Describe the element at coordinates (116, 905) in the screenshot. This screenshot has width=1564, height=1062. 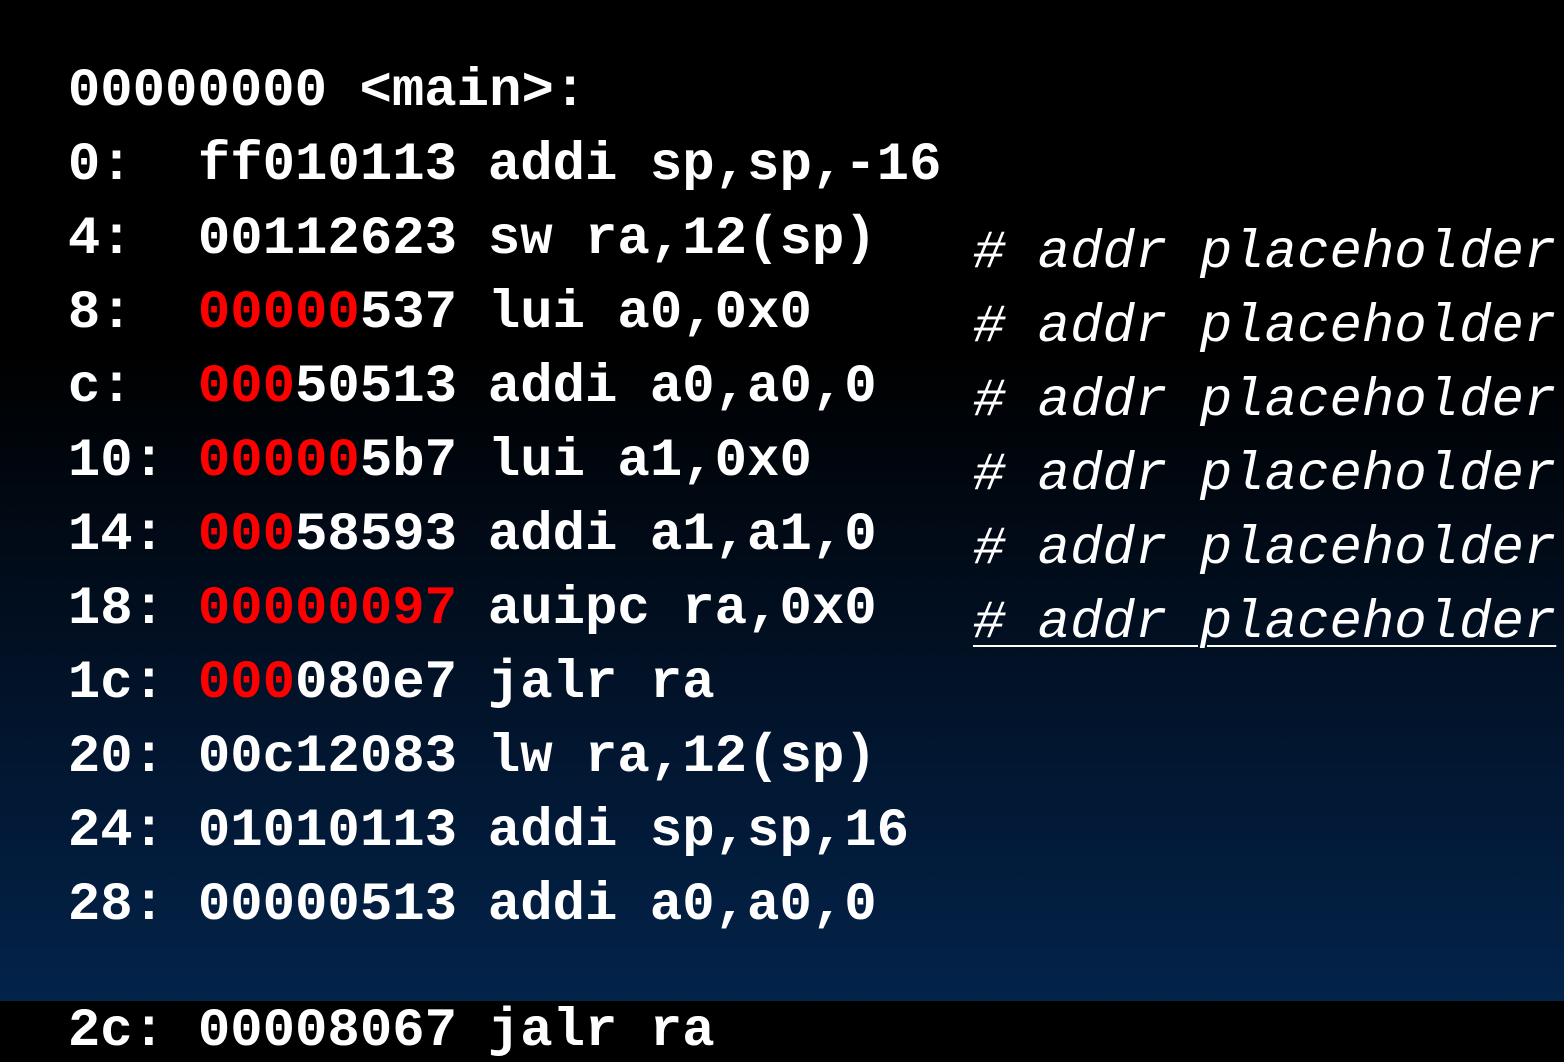
I see `line-address: 28:` at that location.